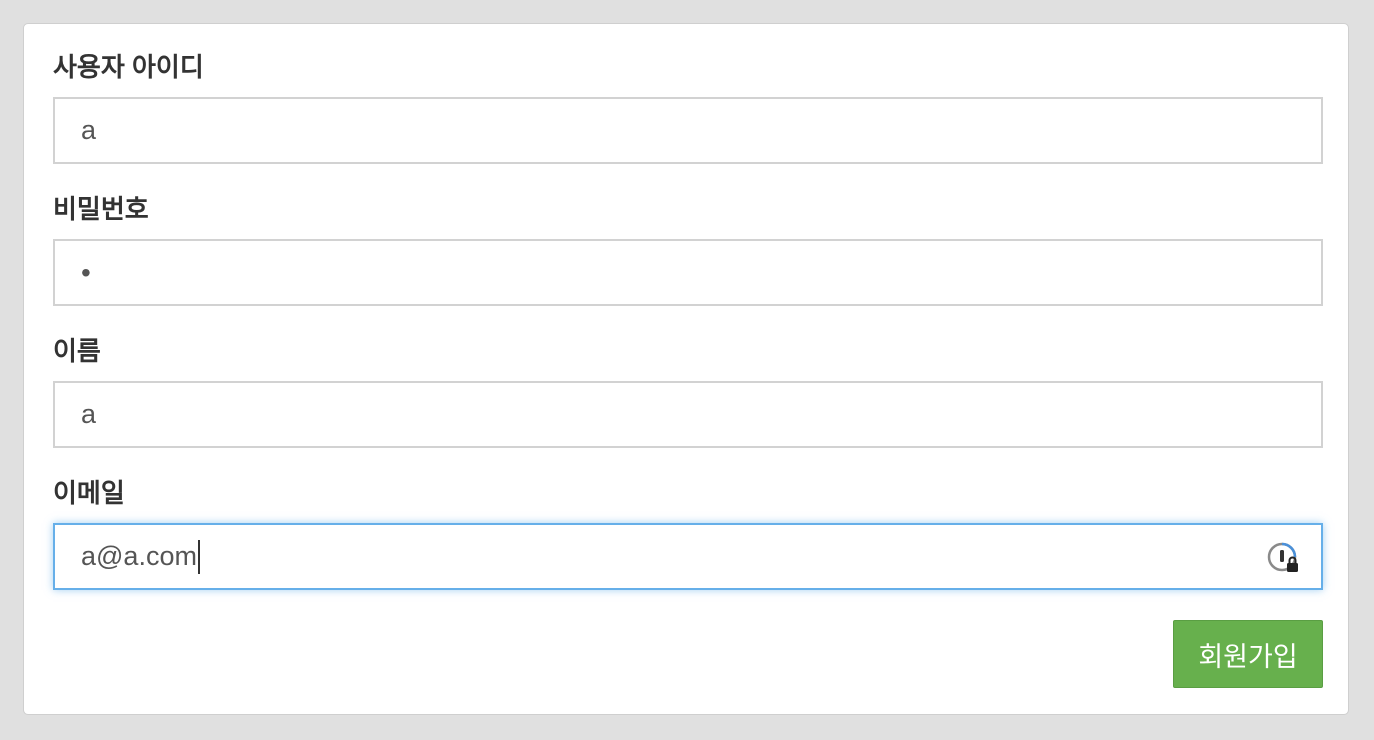  What do you see at coordinates (1248, 654) in the screenshot?
I see `signup-button: 회원가입` at bounding box center [1248, 654].